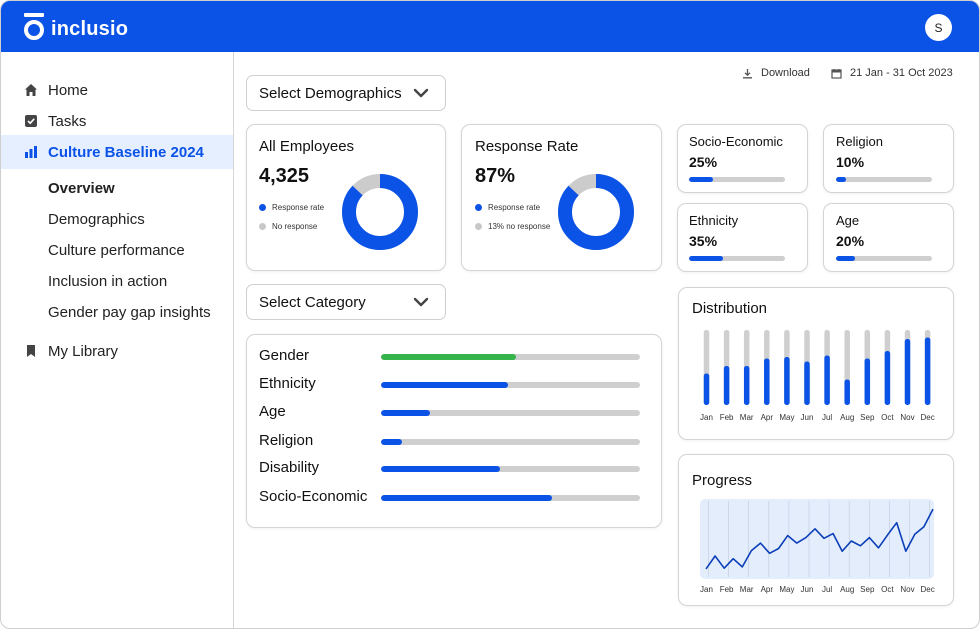 Image resolution: width=980 pixels, height=629 pixels. I want to click on category-label: Age, so click(272, 411).